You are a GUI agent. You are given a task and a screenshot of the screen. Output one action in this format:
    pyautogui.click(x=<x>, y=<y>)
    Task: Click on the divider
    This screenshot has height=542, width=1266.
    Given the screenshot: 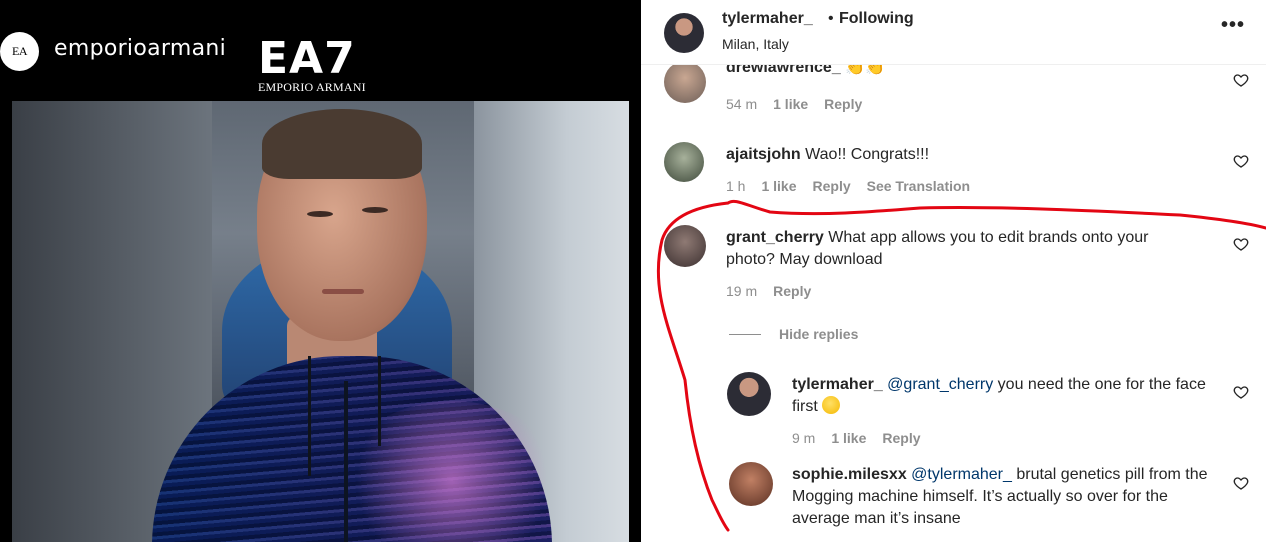 What is the action you would take?
    pyautogui.click(x=745, y=334)
    